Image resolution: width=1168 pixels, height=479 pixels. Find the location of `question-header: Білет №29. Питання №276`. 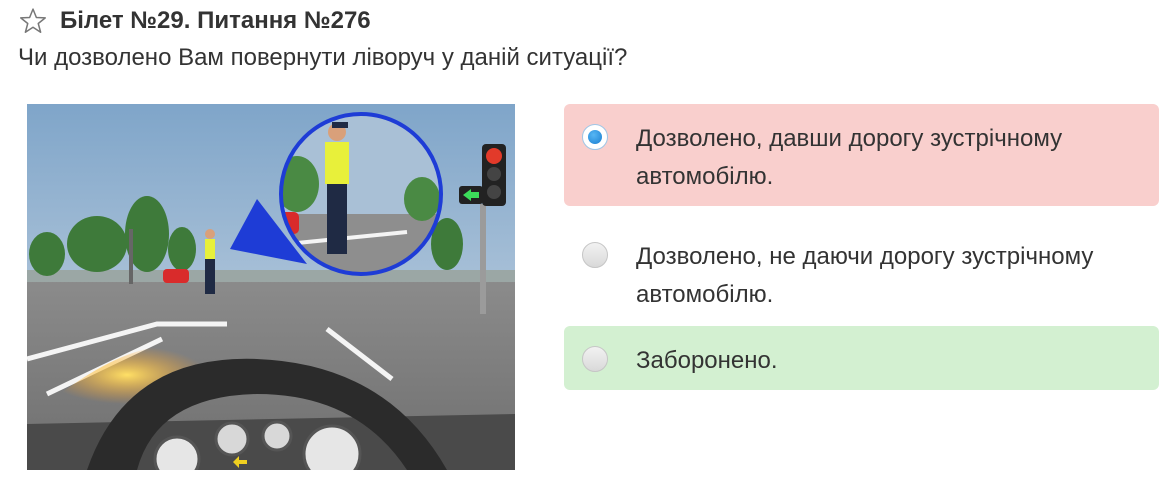

question-header: Білет №29. Питання №276 is located at coordinates (194, 21).